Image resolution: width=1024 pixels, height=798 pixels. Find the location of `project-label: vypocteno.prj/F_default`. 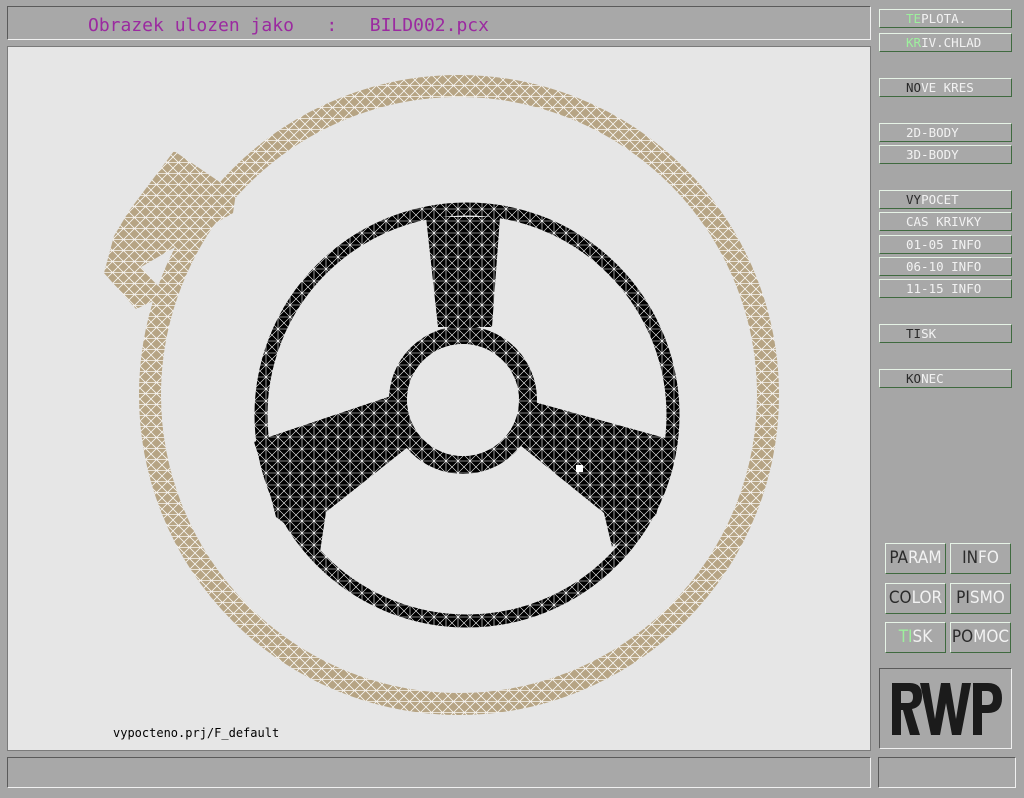

project-label: vypocteno.prj/F_default is located at coordinates (196, 733).